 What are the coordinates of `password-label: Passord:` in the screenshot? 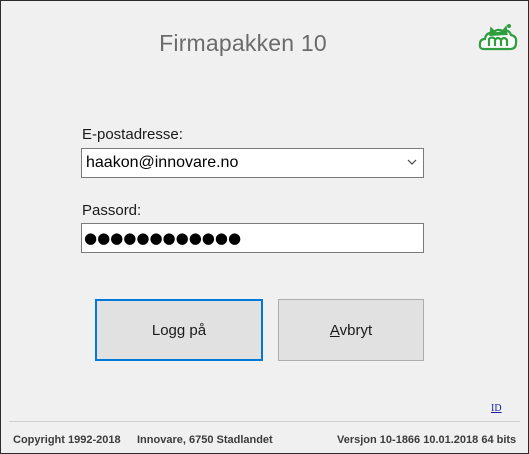 It's located at (112, 210).